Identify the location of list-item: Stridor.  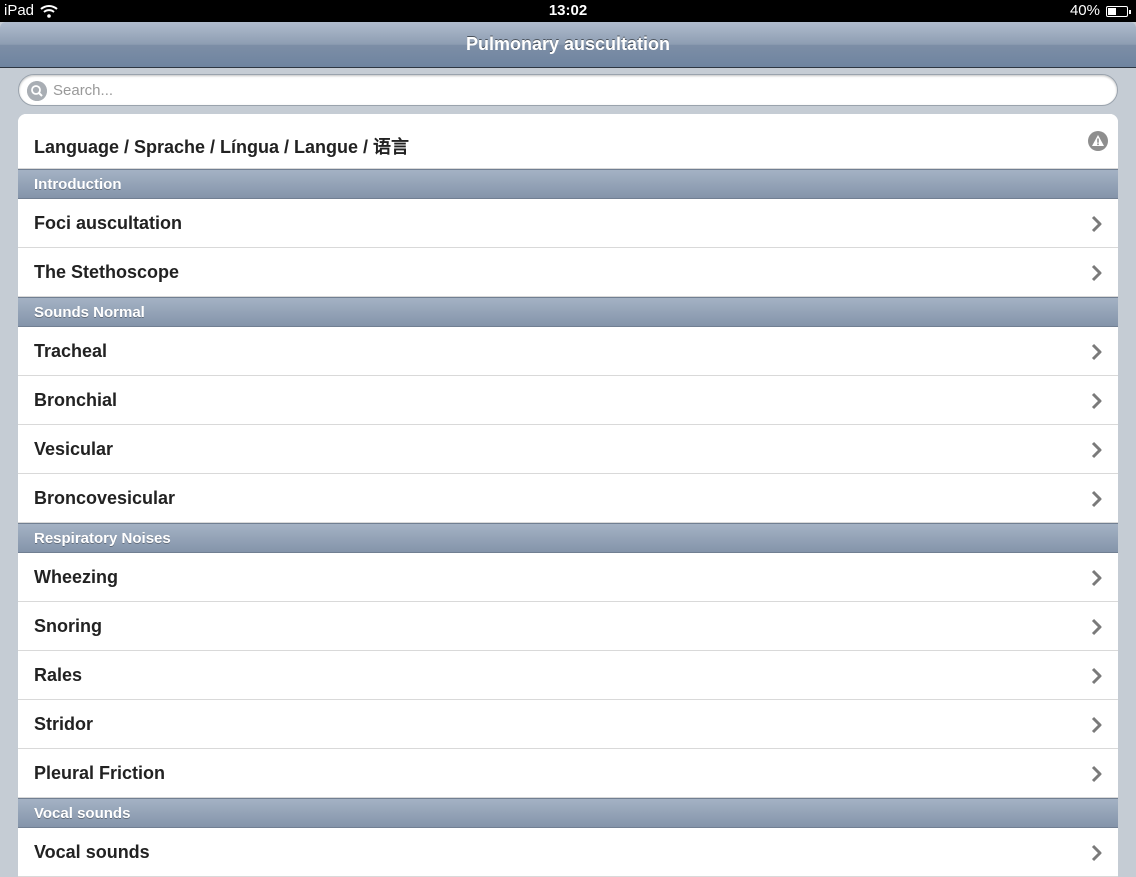
(568, 724).